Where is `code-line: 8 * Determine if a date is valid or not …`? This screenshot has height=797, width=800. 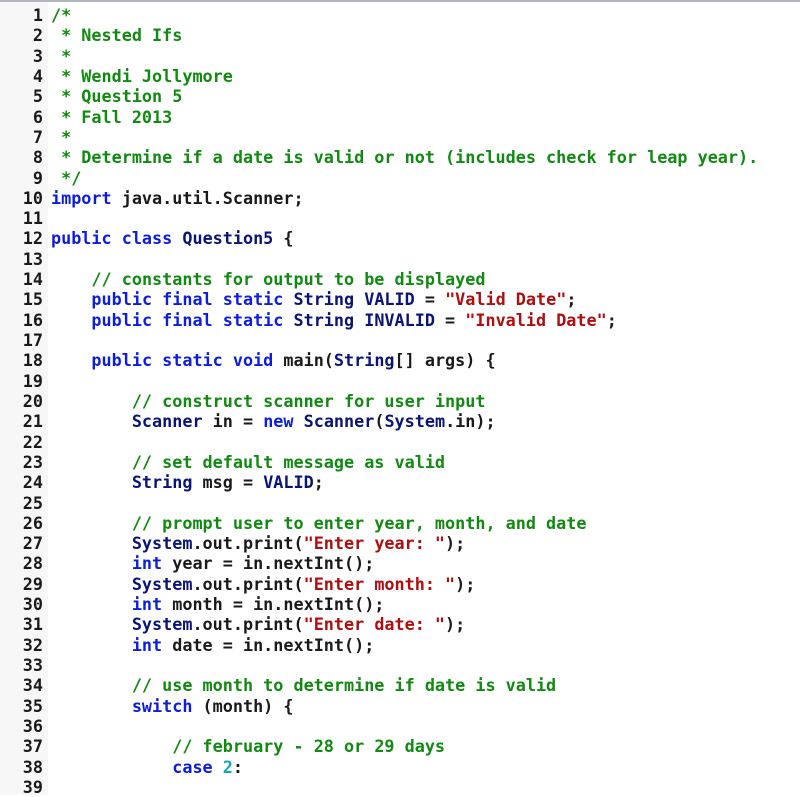
code-line: 8 * Determine if a date is valid or not … is located at coordinates (400, 157).